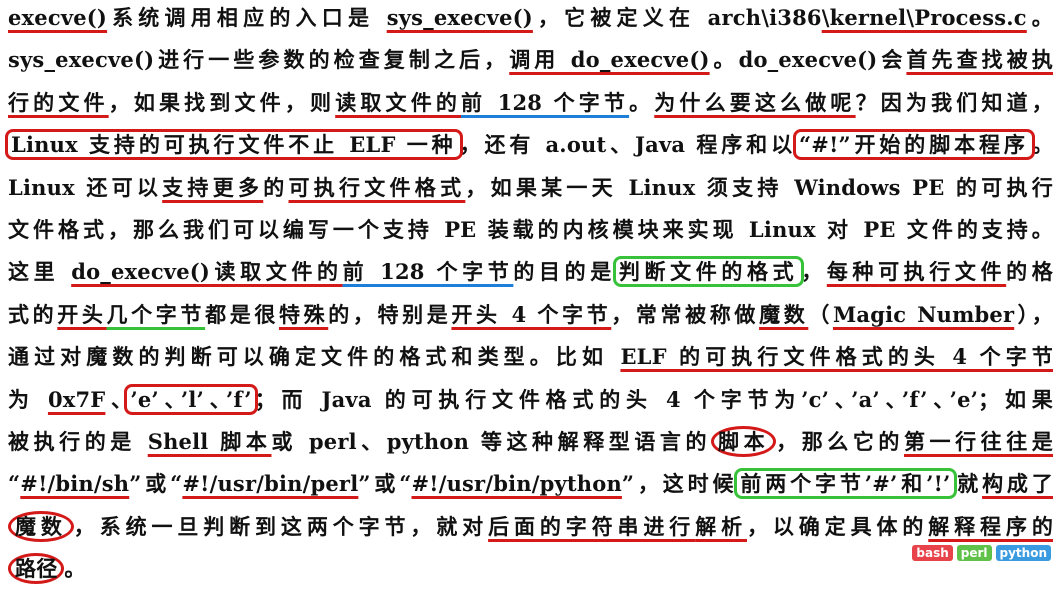  What do you see at coordinates (314, 357) in the screenshot?
I see `text-segment: 通过对魔数的判断可以确定文件的格式和类型。比如` at bounding box center [314, 357].